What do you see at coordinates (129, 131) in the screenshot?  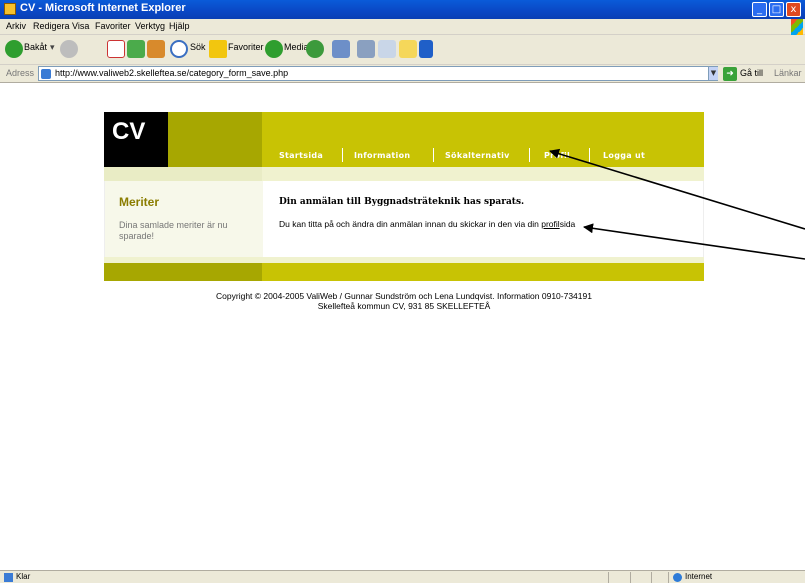 I see `logo-text: CV` at bounding box center [129, 131].